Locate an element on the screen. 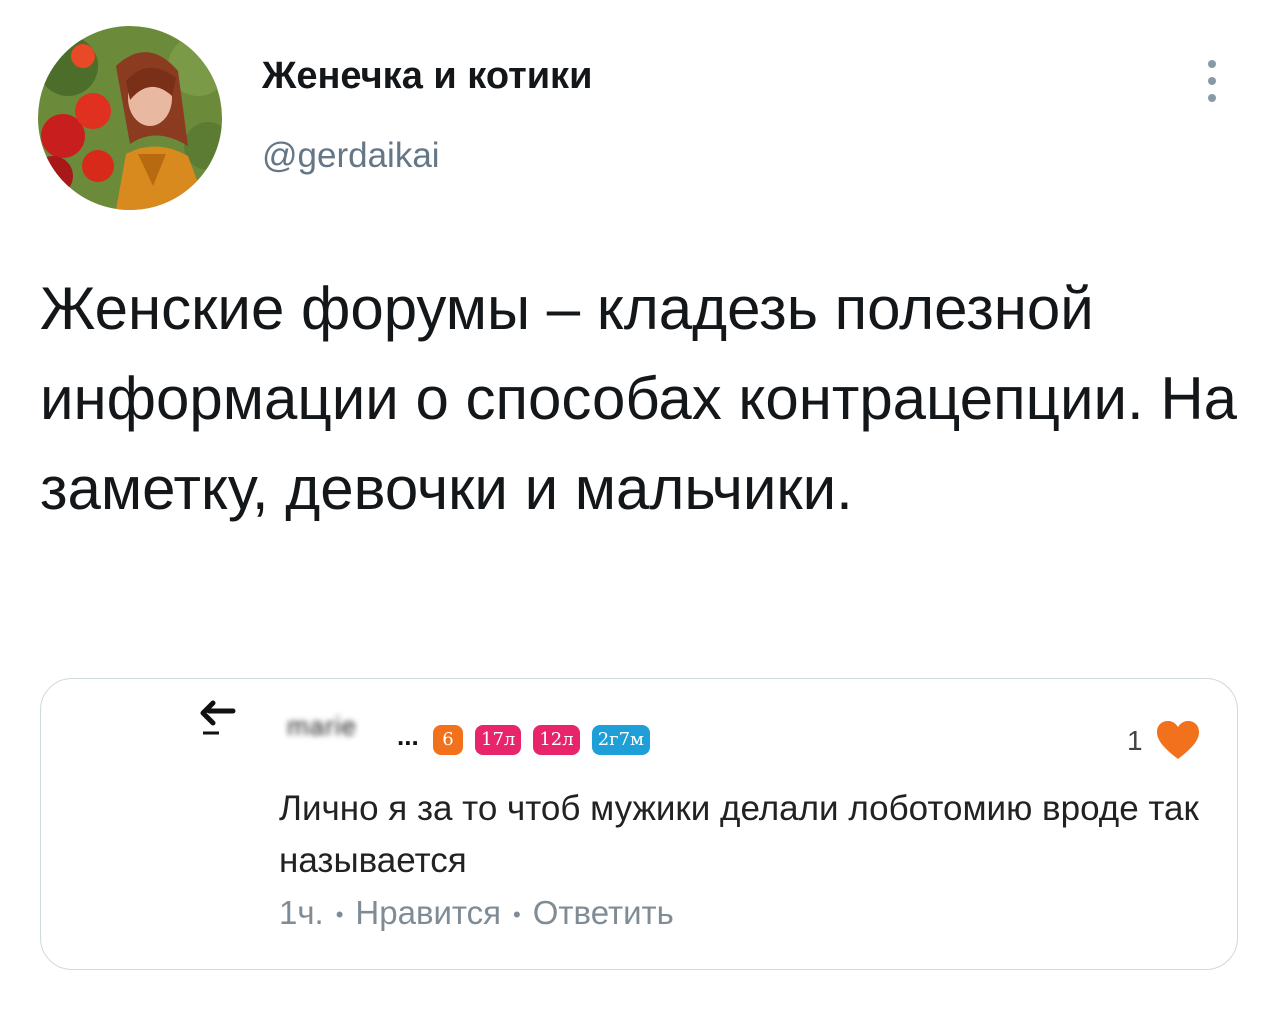 Image resolution: width=1280 pixels, height=1017 pixels. badge-membership: 2г7м is located at coordinates (621, 740).